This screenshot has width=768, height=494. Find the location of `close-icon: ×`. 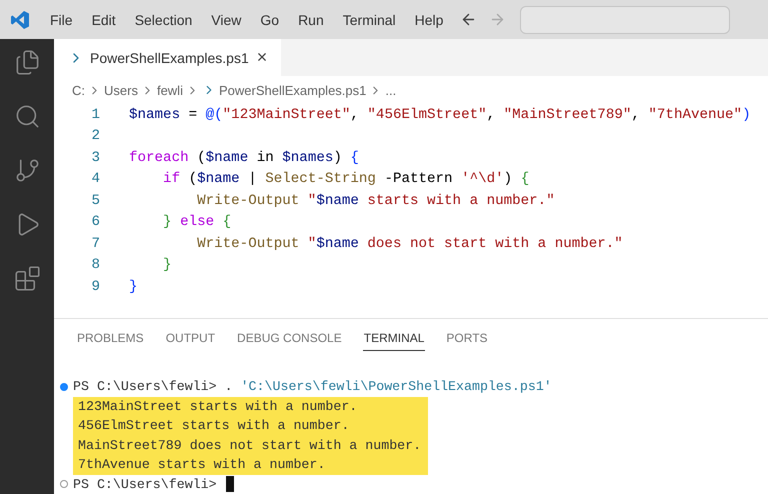

close-icon: × is located at coordinates (262, 57).